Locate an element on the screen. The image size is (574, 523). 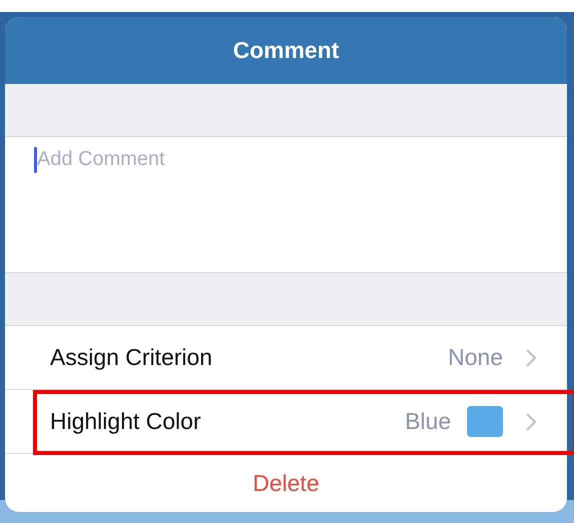
settings-row: Highlight Color Blue is located at coordinates (286, 422).